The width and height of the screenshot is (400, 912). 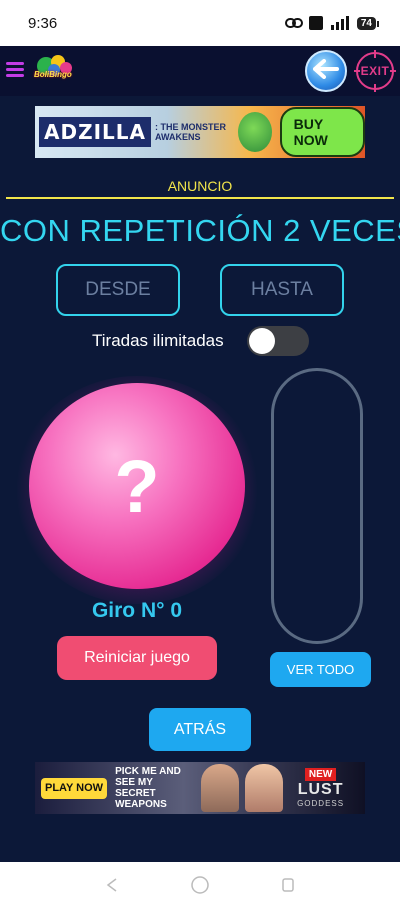 I want to click on logo-text: BoliBingo, so click(x=53, y=74).